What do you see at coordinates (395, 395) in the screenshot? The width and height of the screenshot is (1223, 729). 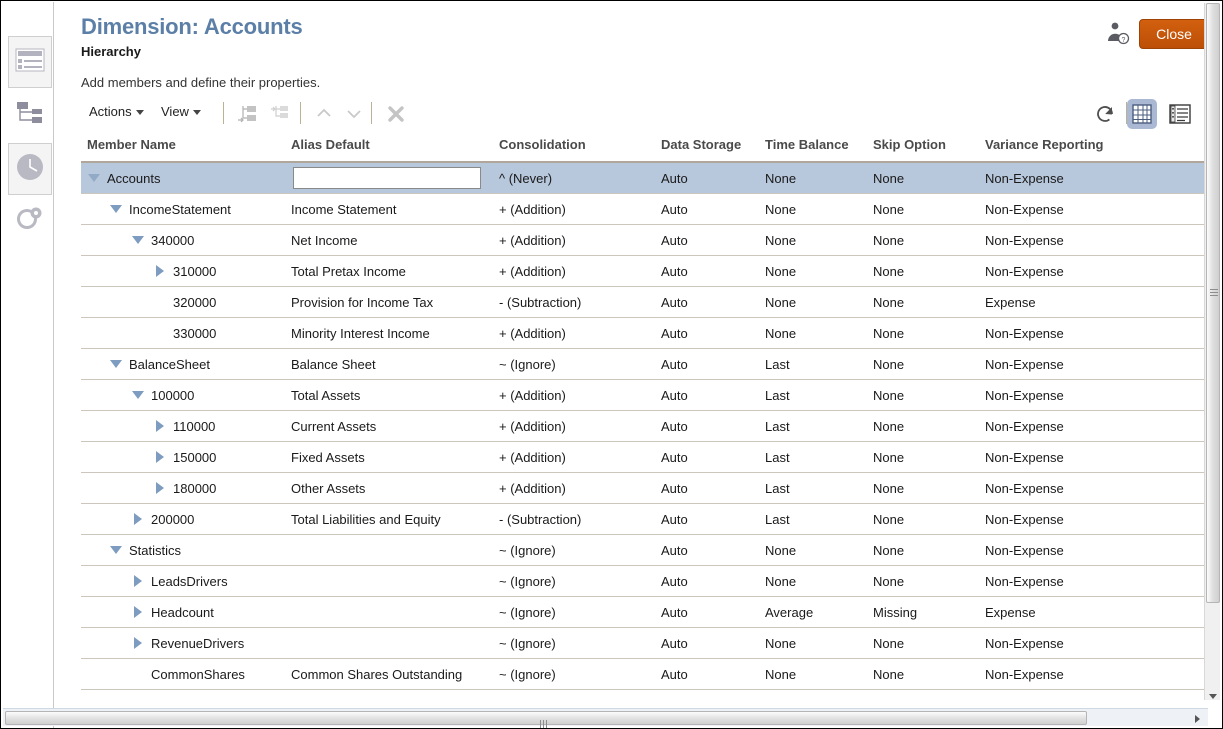 I see `cell-alias-default: Total Assets` at bounding box center [395, 395].